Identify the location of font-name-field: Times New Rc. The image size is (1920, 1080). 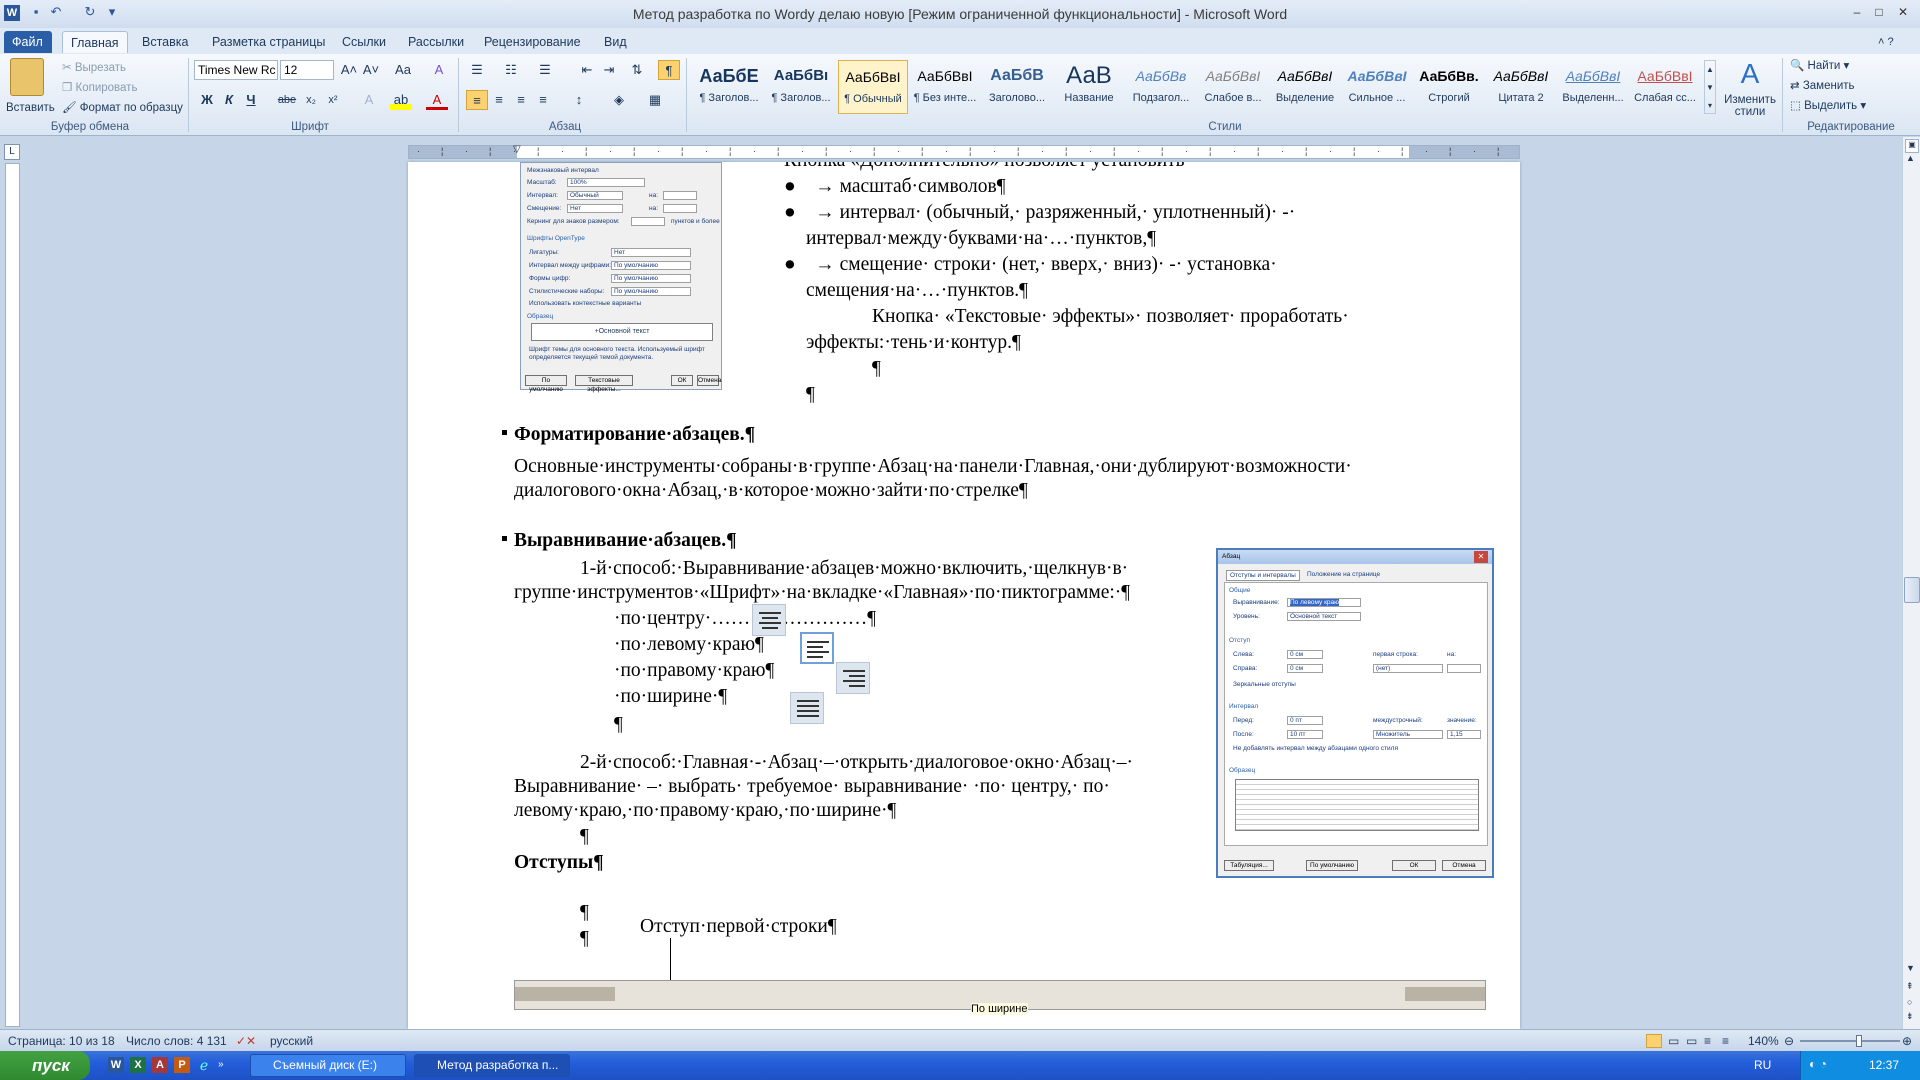
(236, 70).